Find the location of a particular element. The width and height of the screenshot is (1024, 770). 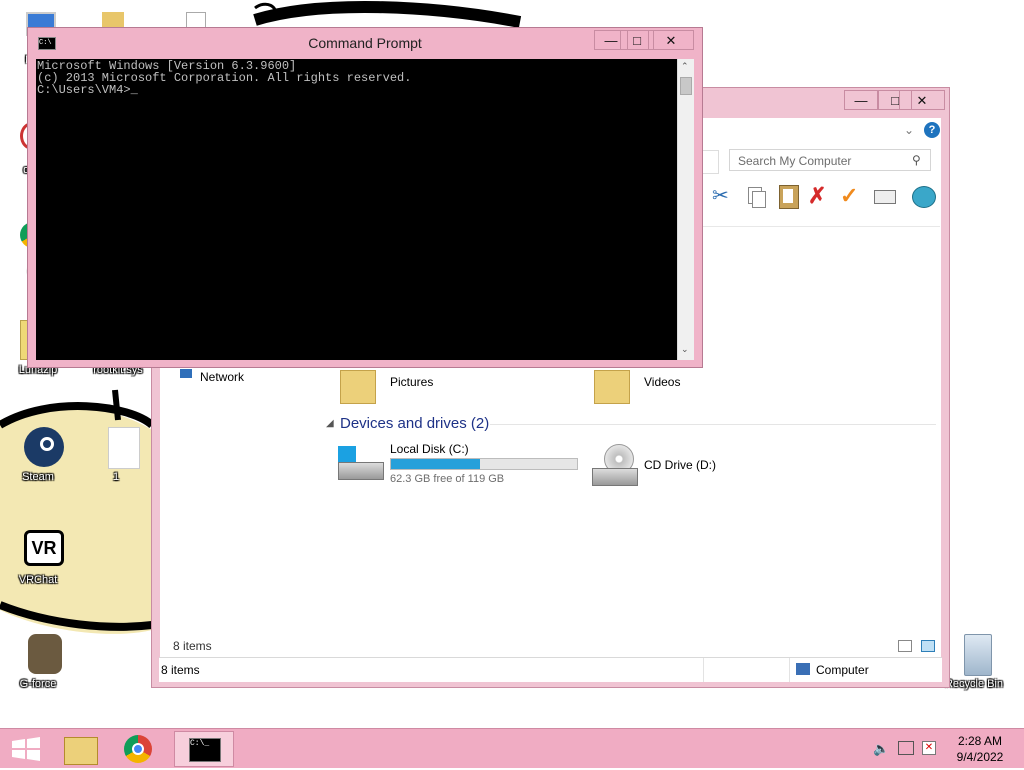

status-bar: 8 items Computer is located at coordinates (550, 669).